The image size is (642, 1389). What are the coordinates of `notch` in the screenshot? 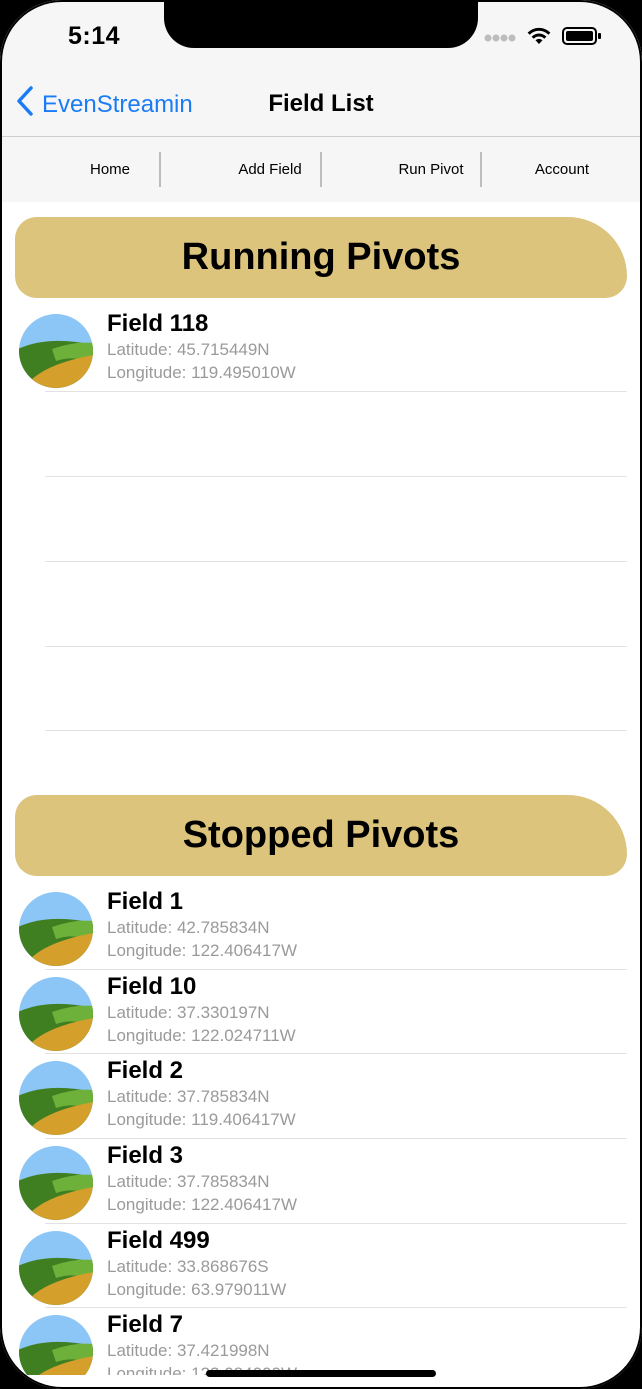 It's located at (321, 24).